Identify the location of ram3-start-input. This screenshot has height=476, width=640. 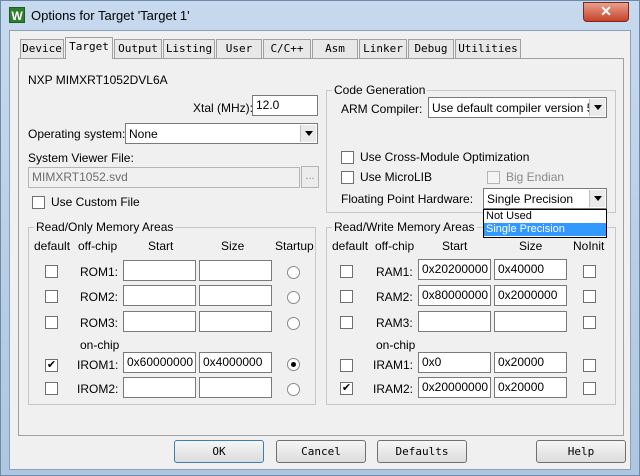
(454, 321).